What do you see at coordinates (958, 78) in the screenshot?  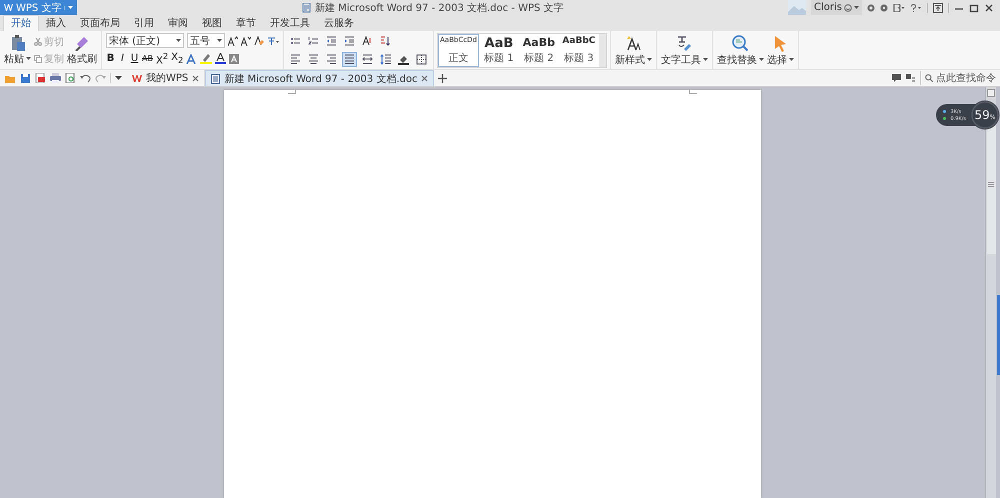 I see `command-search-field: 点此查找命令` at bounding box center [958, 78].